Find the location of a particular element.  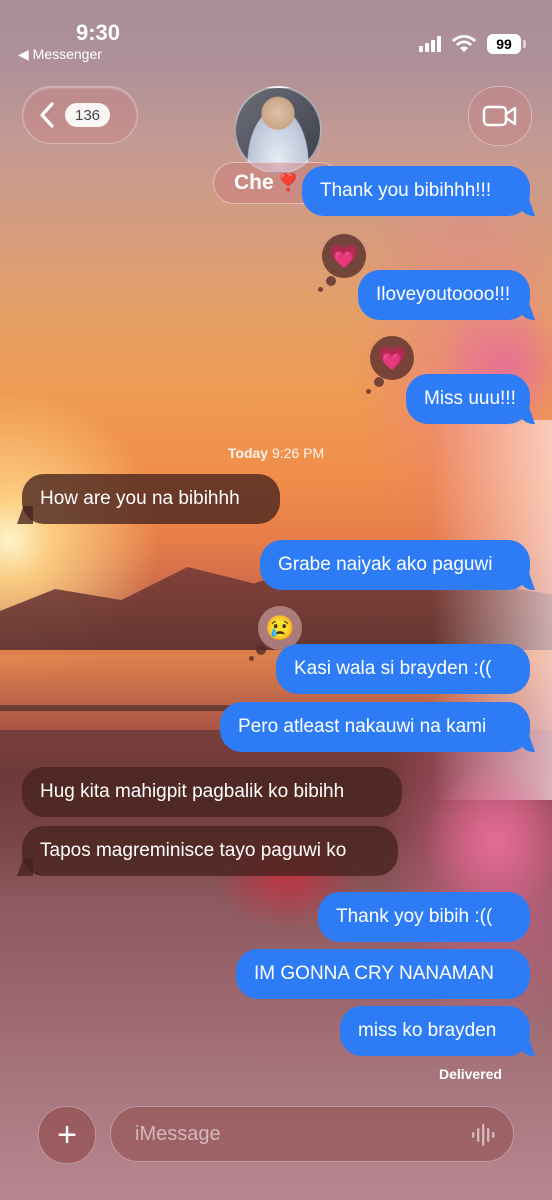

message-received-3: Tapos magreminisce tayo paguwi ko is located at coordinates (210, 851).